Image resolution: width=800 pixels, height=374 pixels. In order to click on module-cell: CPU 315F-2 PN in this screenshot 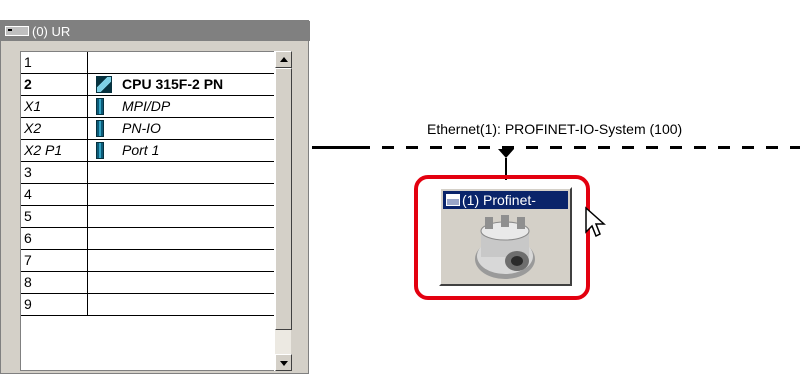, I will do `click(181, 85)`.